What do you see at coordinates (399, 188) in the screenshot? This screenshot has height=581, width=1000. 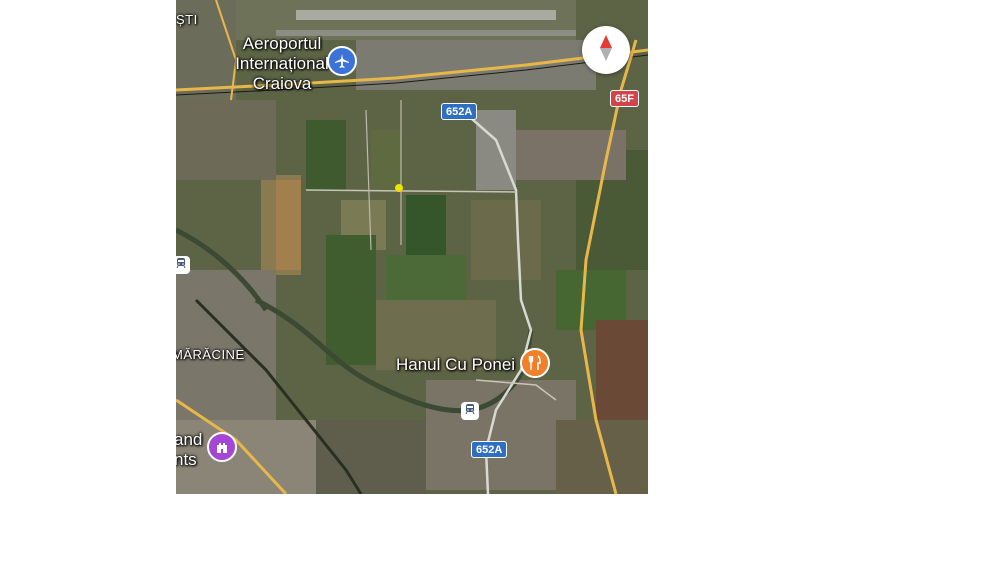 I see `location-marker` at bounding box center [399, 188].